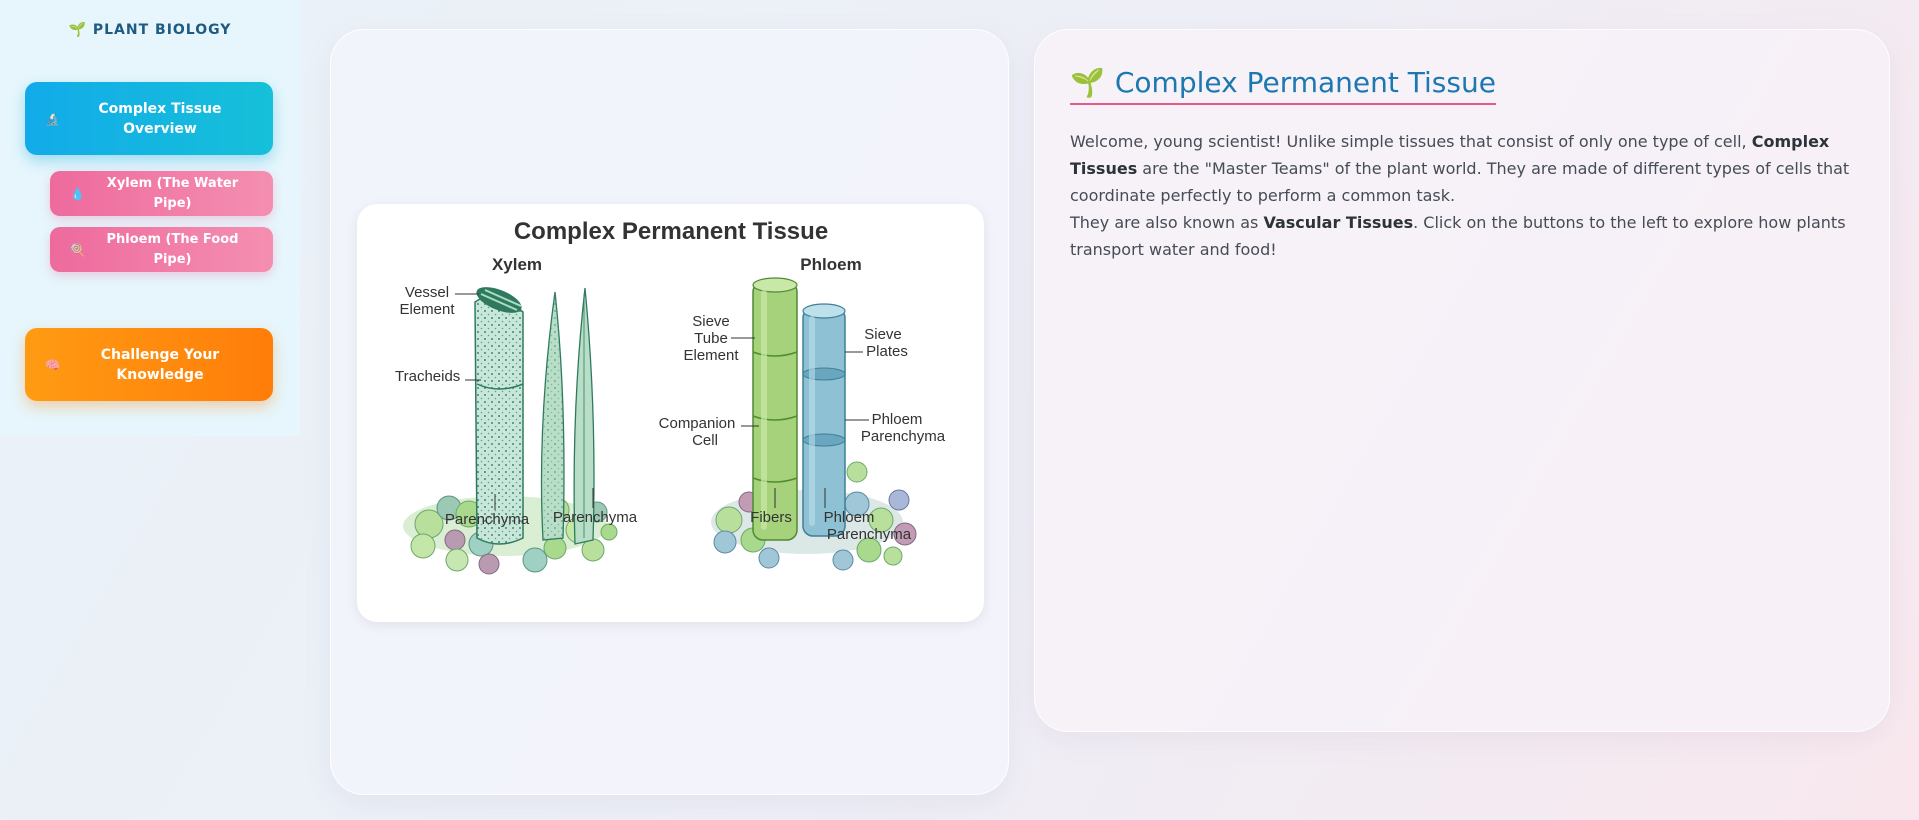 The height and width of the screenshot is (820, 1919). Describe the element at coordinates (427, 309) in the screenshot. I see `label-vessel-element-2: Element` at that location.